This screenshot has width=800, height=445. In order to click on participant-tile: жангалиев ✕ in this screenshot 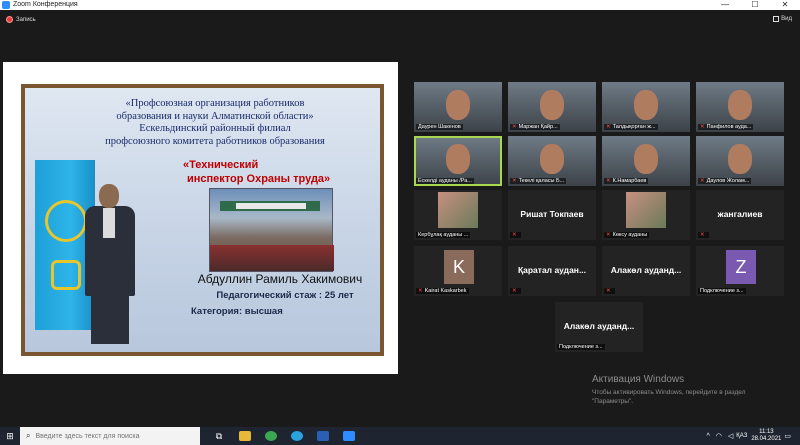, I will do `click(740, 215)`.